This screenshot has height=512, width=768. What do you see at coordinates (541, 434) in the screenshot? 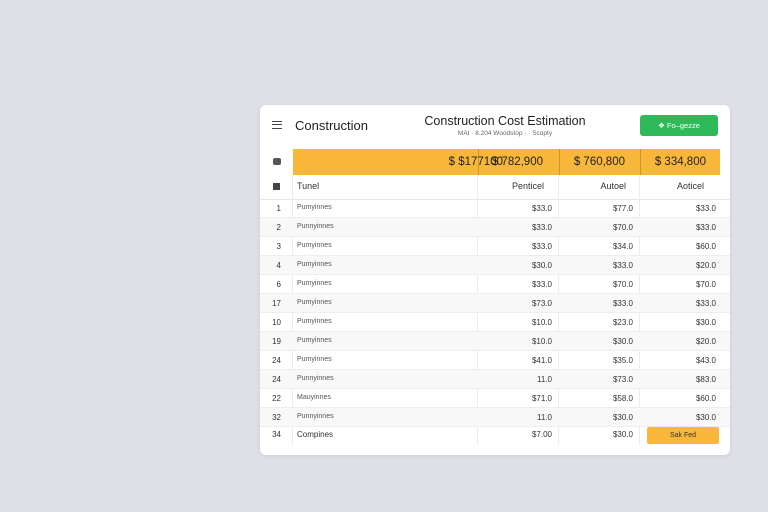
I see `row-value-a: $7.00` at bounding box center [541, 434].